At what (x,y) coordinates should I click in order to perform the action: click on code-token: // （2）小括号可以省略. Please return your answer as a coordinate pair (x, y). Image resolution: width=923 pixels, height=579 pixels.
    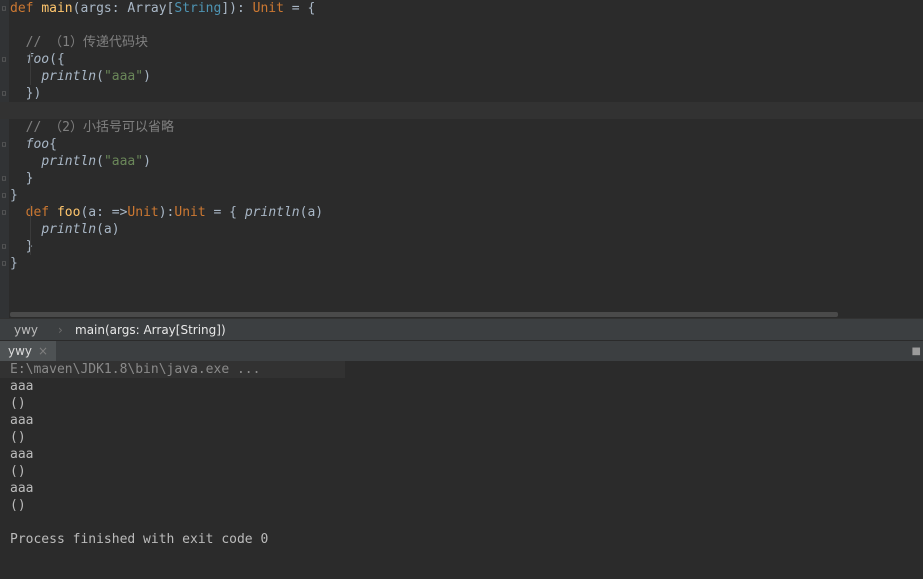
    Looking at the image, I should click on (92, 127).